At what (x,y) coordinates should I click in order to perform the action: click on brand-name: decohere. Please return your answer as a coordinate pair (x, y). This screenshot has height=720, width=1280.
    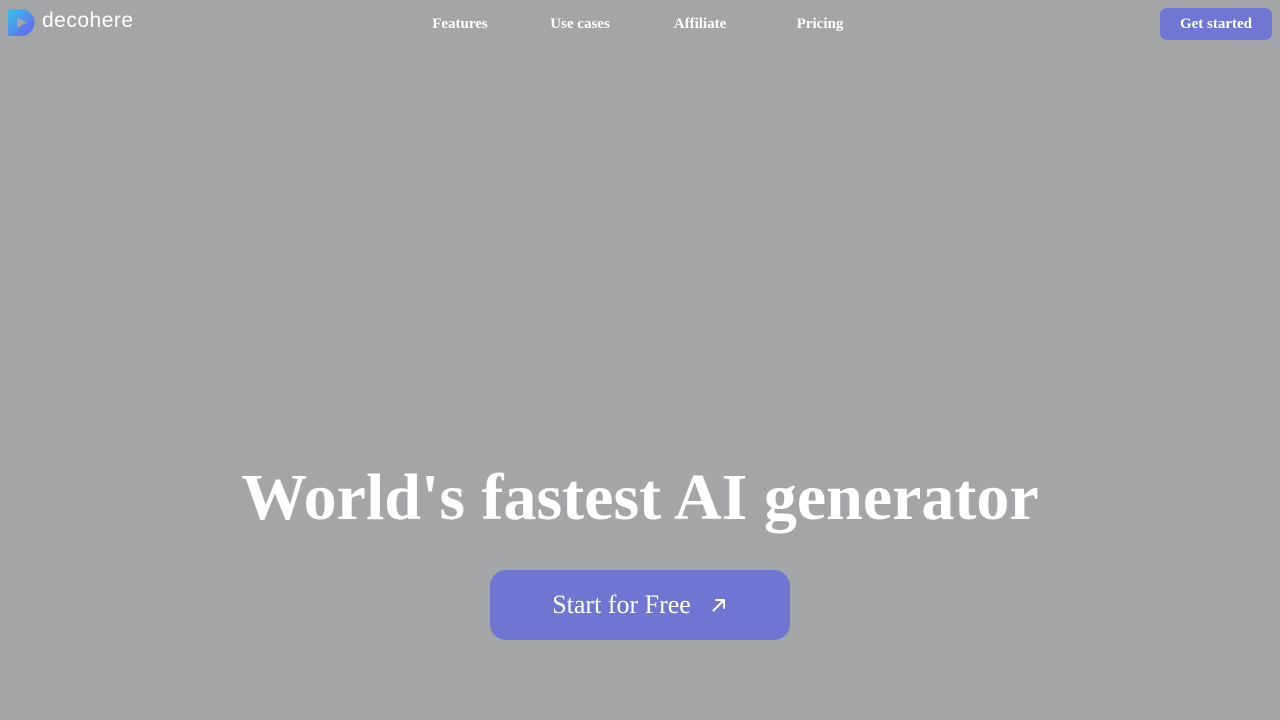
    Looking at the image, I should click on (88, 20).